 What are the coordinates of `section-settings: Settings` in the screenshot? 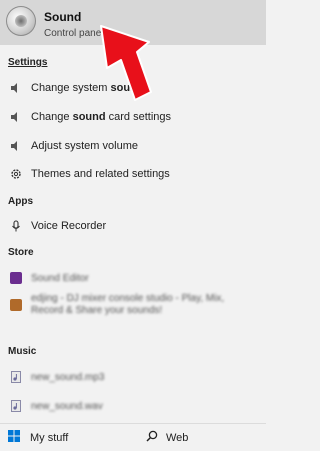 It's located at (28, 62).